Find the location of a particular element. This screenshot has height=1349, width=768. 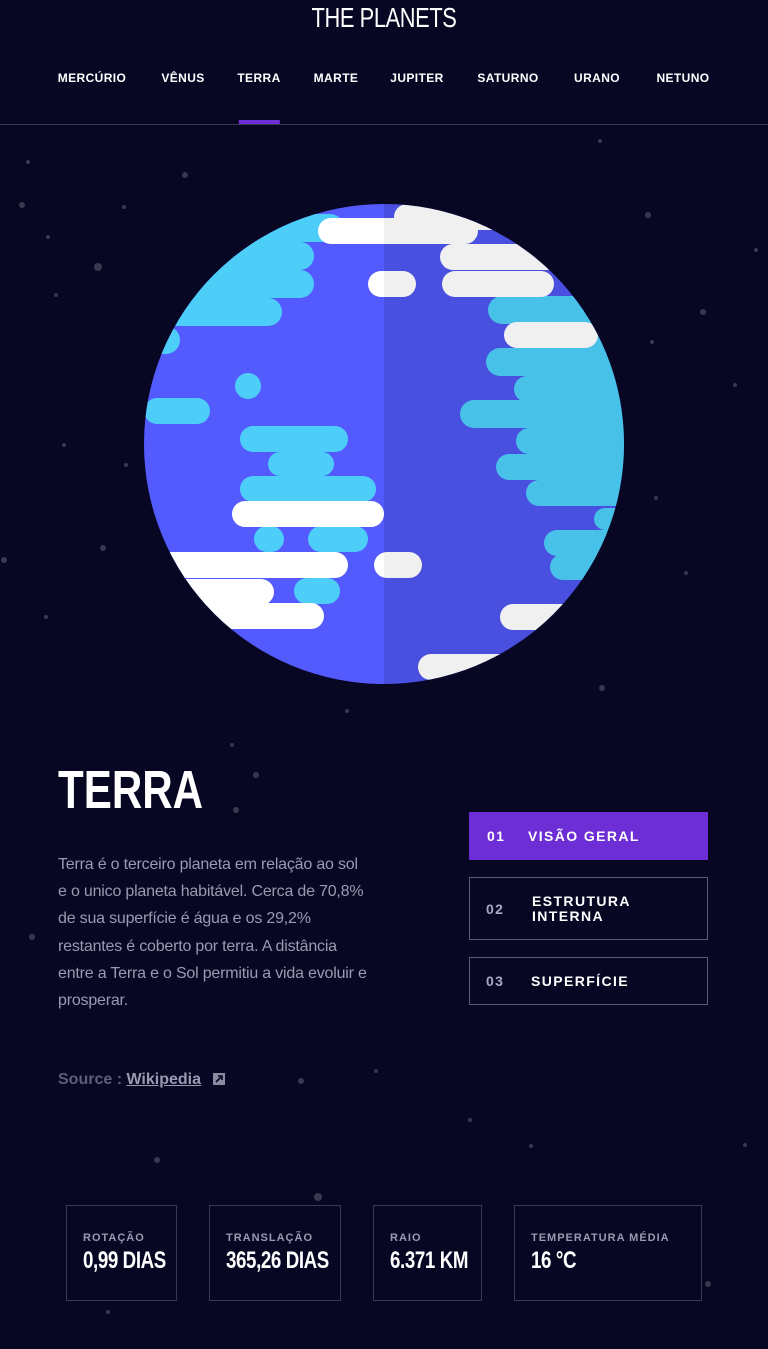

tab-surface: 03 SUPERFÍCIE is located at coordinates (588, 981).